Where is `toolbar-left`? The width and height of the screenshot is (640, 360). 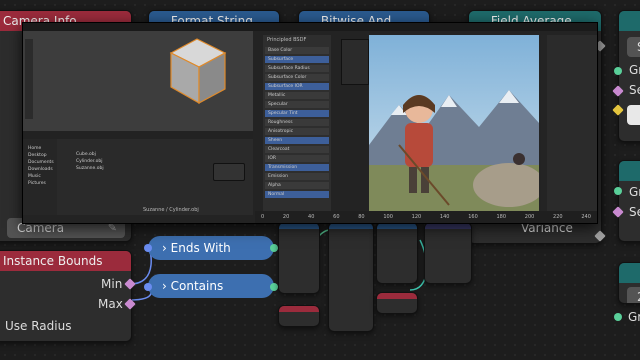 toolbar-left is located at coordinates (29, 79).